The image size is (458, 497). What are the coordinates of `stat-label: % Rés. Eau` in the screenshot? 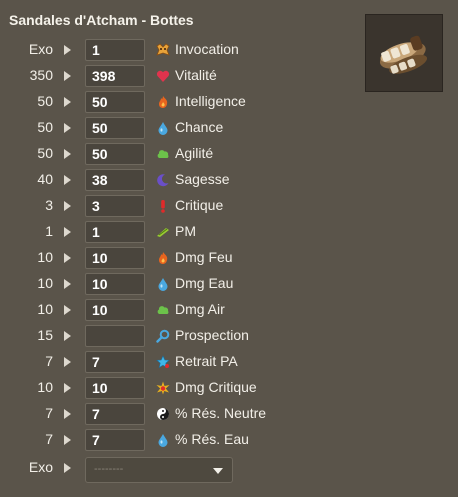 It's located at (212, 439).